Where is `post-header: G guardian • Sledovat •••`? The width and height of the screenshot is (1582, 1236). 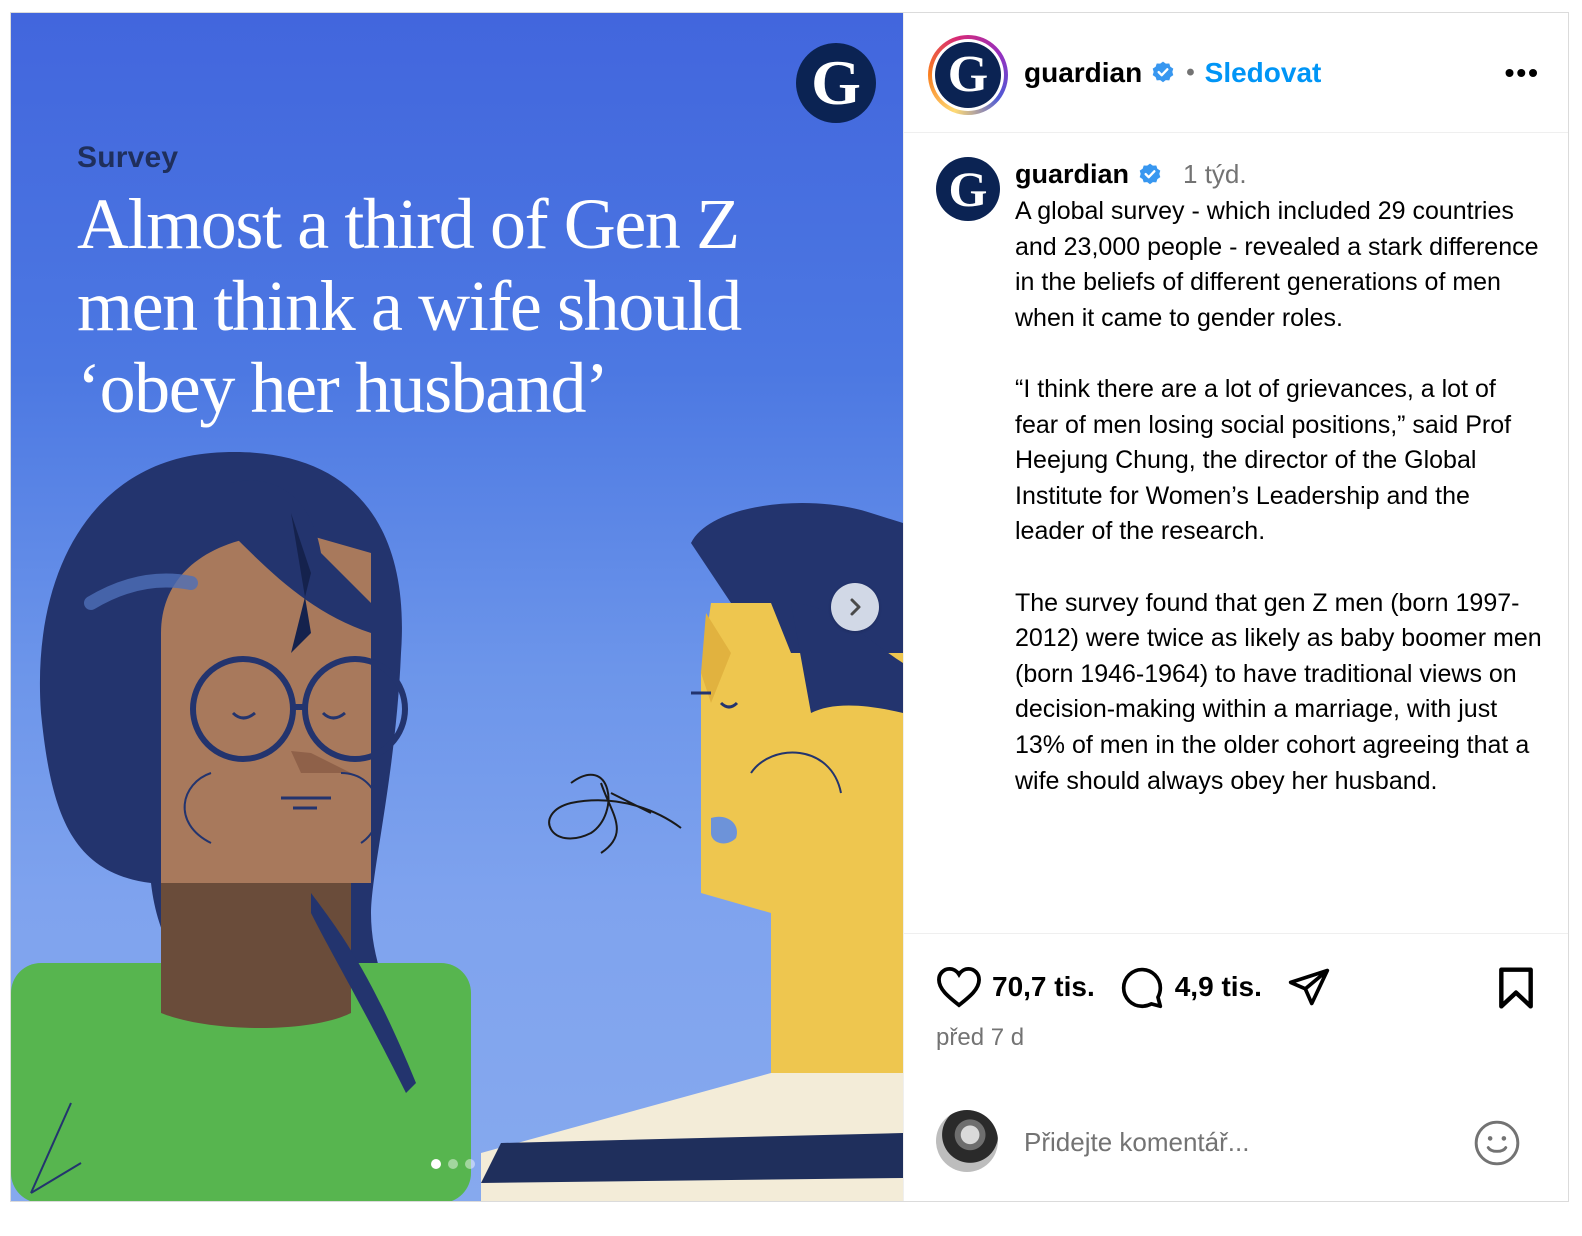 post-header: G guardian • Sledovat ••• is located at coordinates (1236, 73).